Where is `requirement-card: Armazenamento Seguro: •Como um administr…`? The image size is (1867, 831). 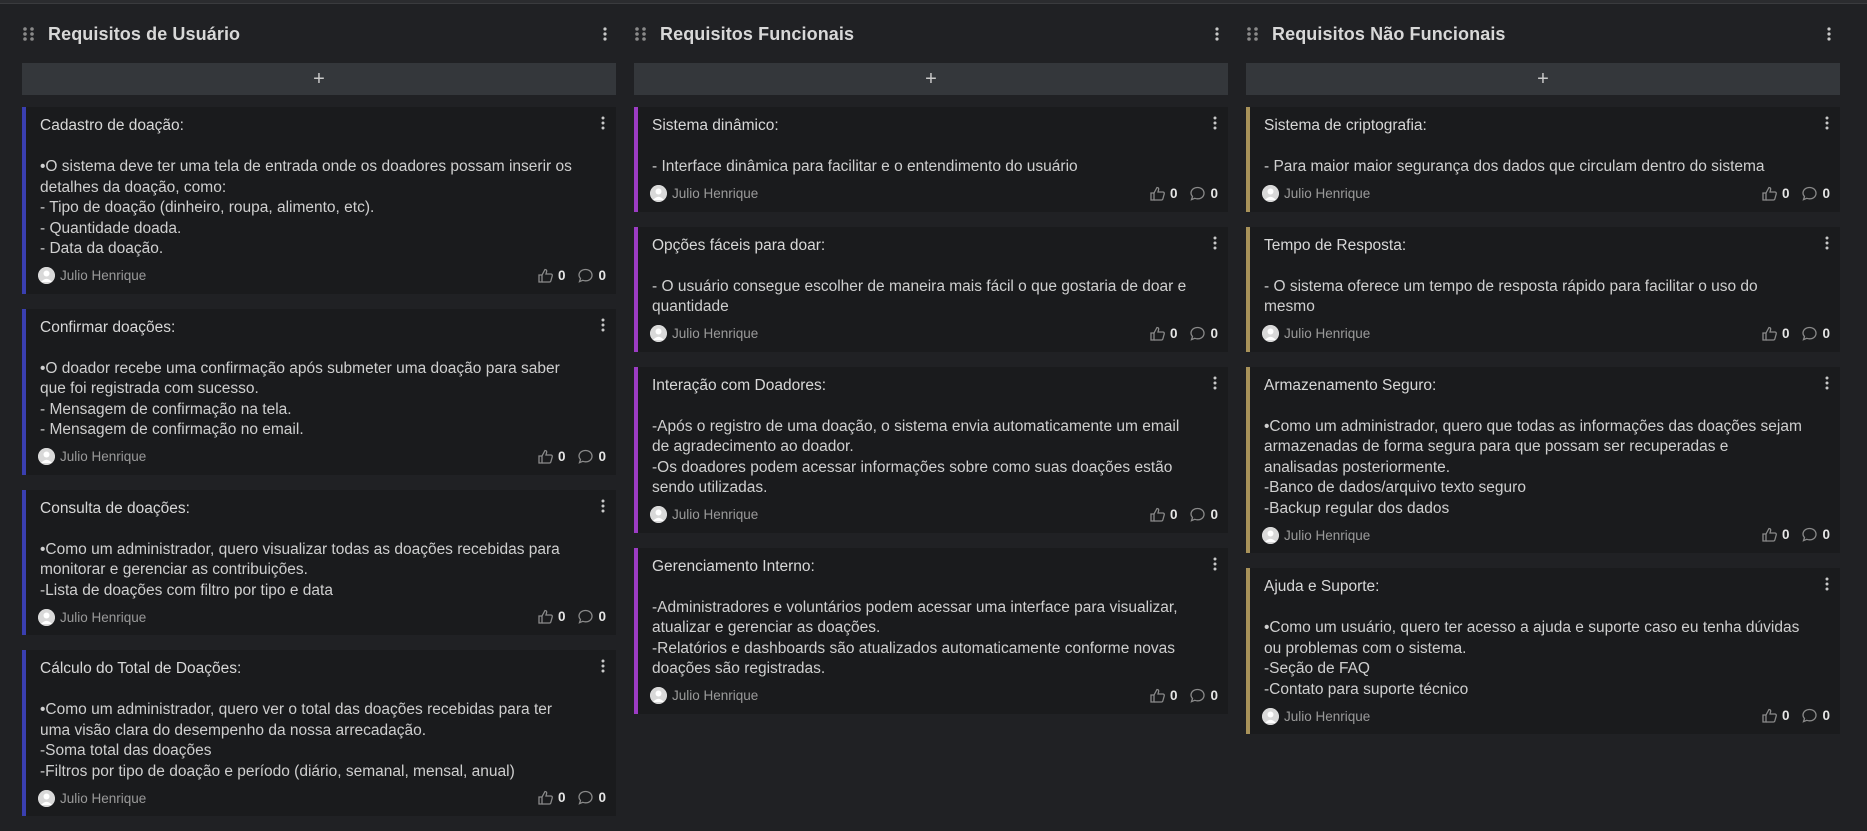 requirement-card: Armazenamento Seguro: •Como um administr… is located at coordinates (1543, 459).